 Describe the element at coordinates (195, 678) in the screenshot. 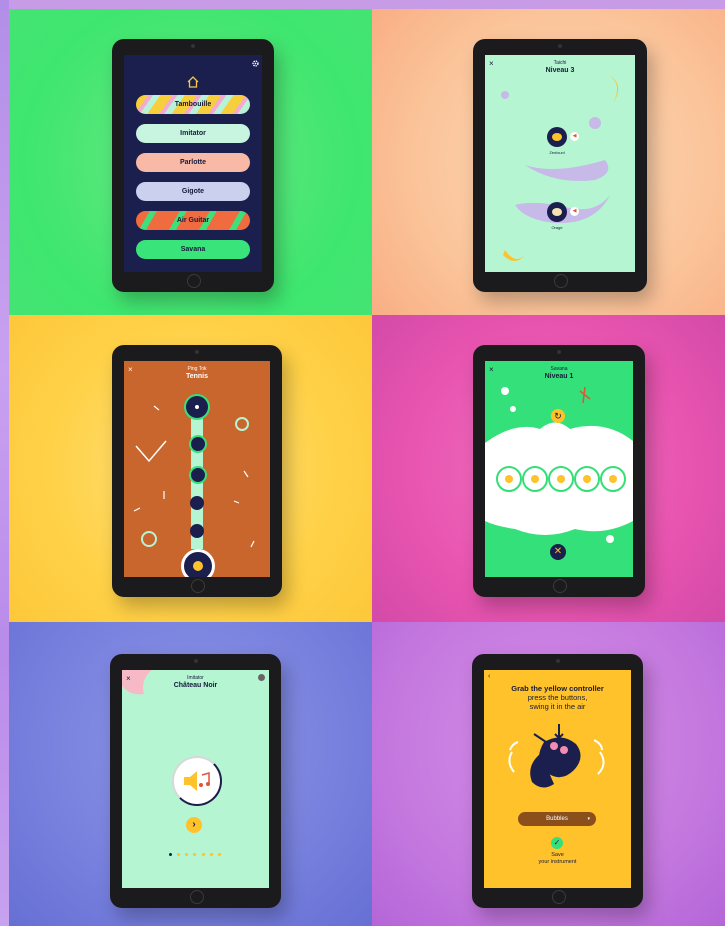

I see `screen-subtitle: Imitator` at that location.